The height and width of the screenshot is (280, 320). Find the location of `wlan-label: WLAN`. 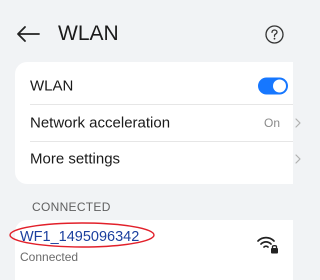

wlan-label: WLAN is located at coordinates (52, 86).